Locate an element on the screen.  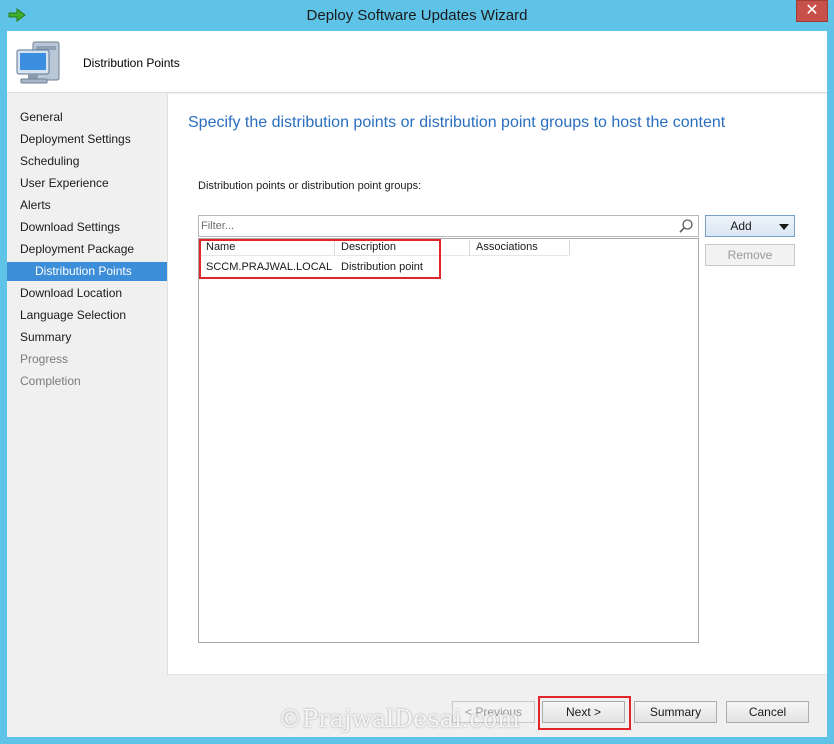
nav-item-user-experience: User Experience is located at coordinates (87, 183).